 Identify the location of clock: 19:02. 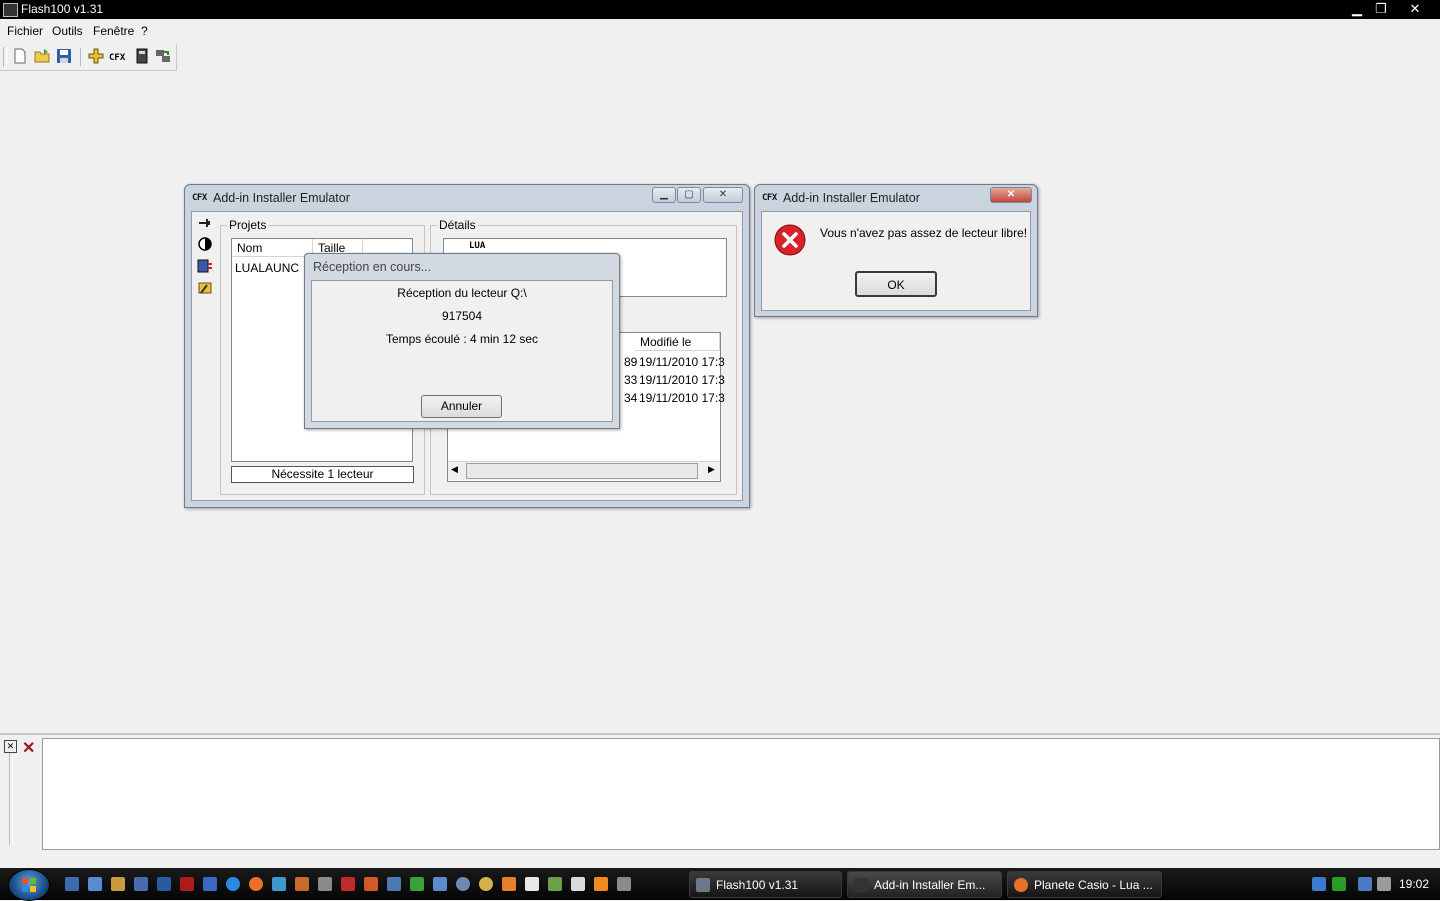
(1414, 884).